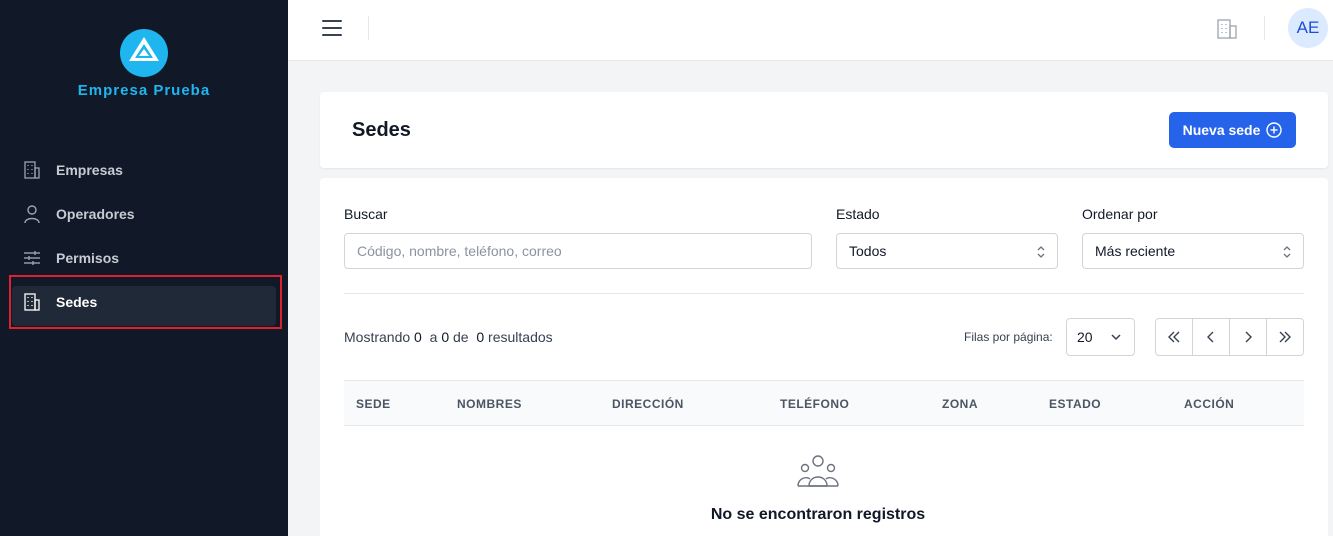  Describe the element at coordinates (373, 404) in the screenshot. I see `column-header-sede: SEDE` at that location.